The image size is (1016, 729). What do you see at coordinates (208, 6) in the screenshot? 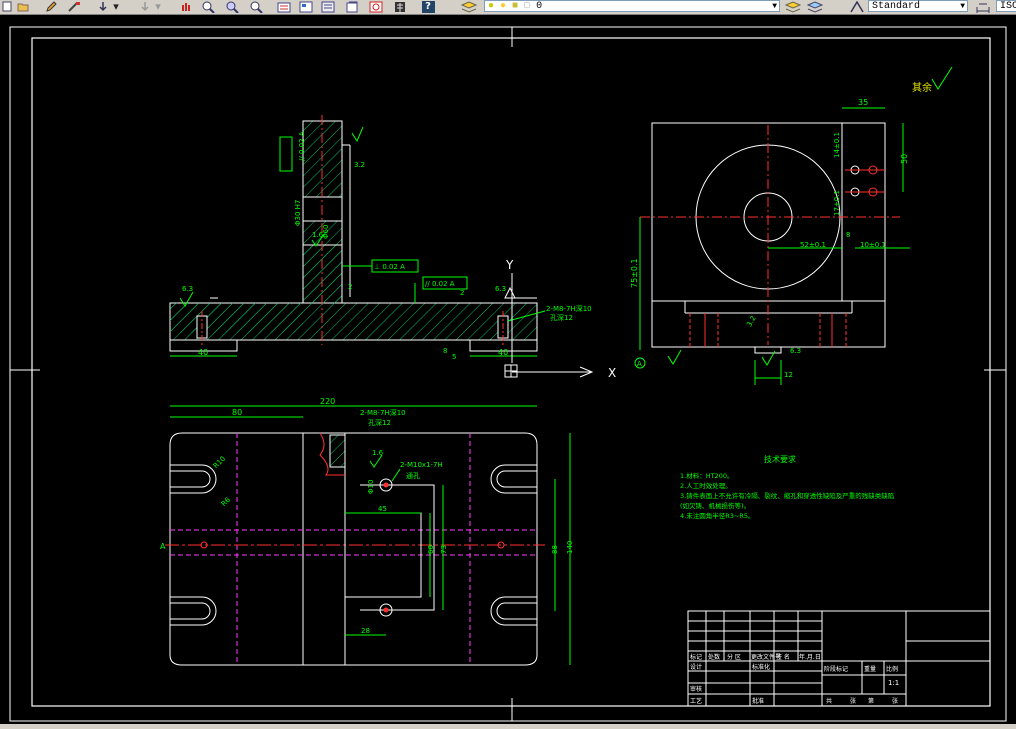
I see `zoom-realtime-icon` at bounding box center [208, 6].